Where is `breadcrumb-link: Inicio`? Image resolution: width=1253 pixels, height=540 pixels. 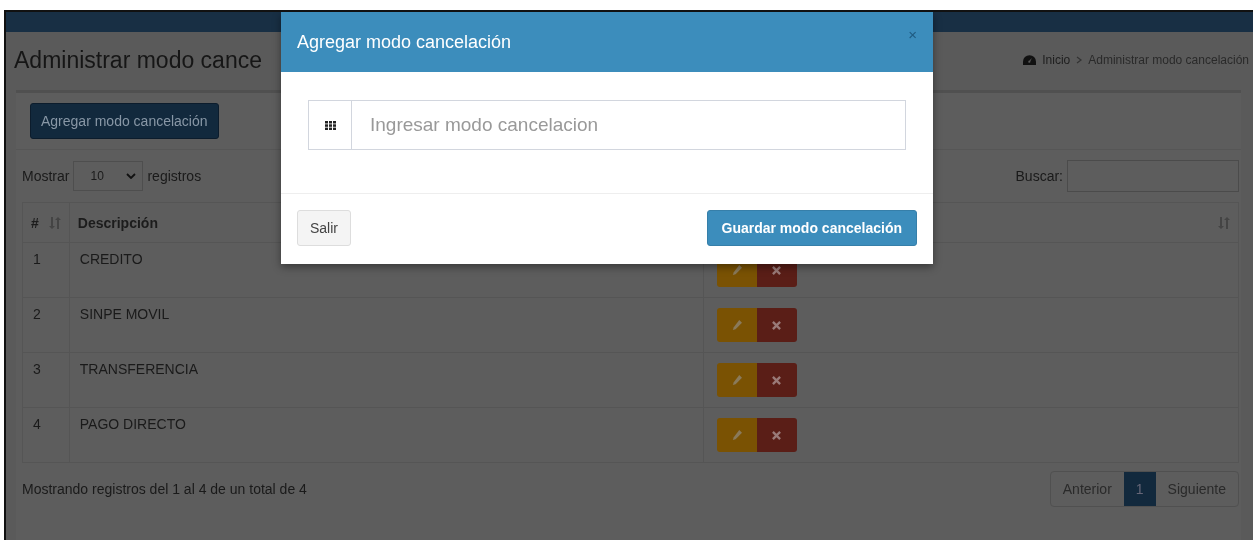
breadcrumb-link: Inicio is located at coordinates (1056, 60).